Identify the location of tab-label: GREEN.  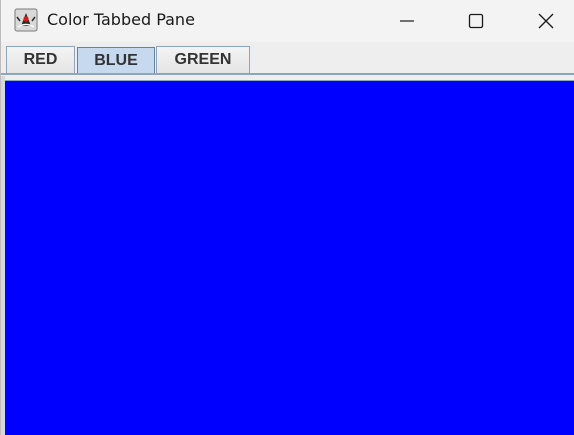
(203, 59).